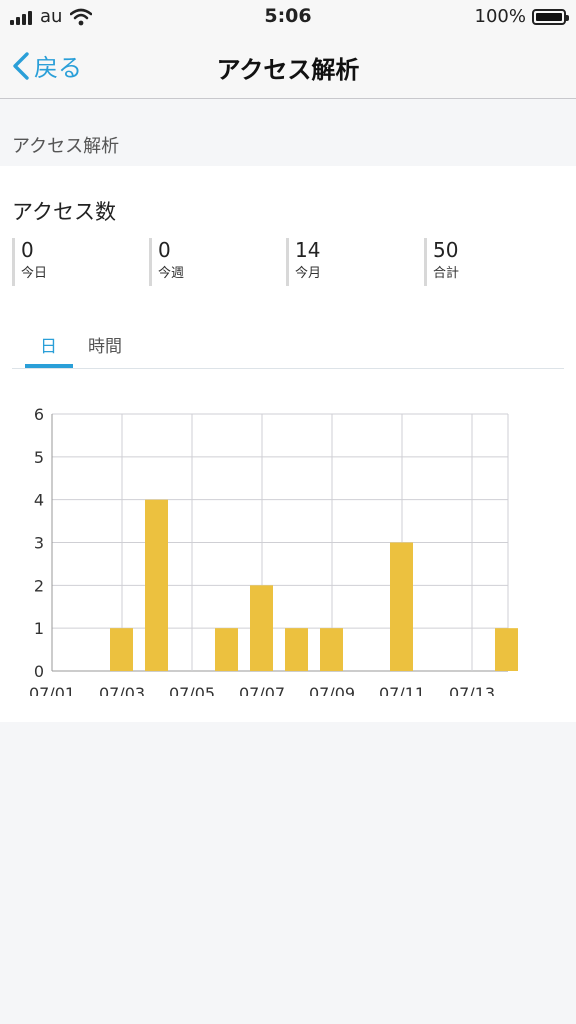 This screenshot has width=576, height=1024. I want to click on battery-percent: 100%, so click(500, 16).